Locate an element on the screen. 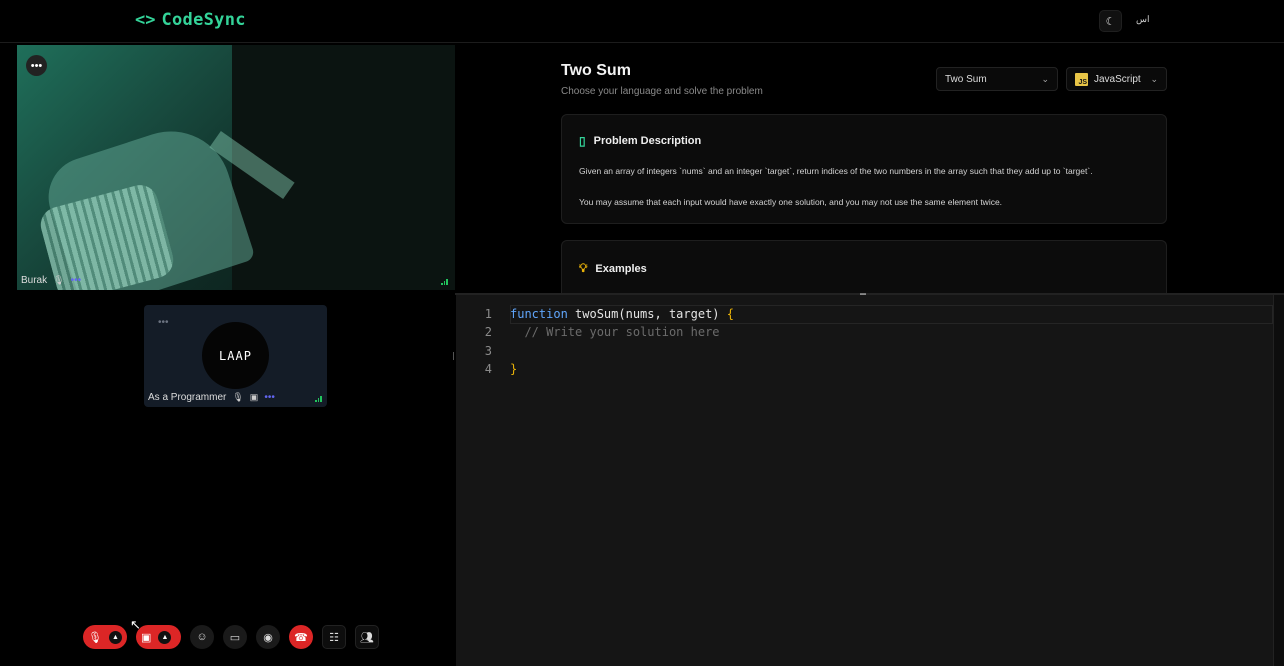 This screenshot has width=1284, height=666. participant-name-tag: As a Programmer 🎙︎ ▣ ••• is located at coordinates (211, 397).